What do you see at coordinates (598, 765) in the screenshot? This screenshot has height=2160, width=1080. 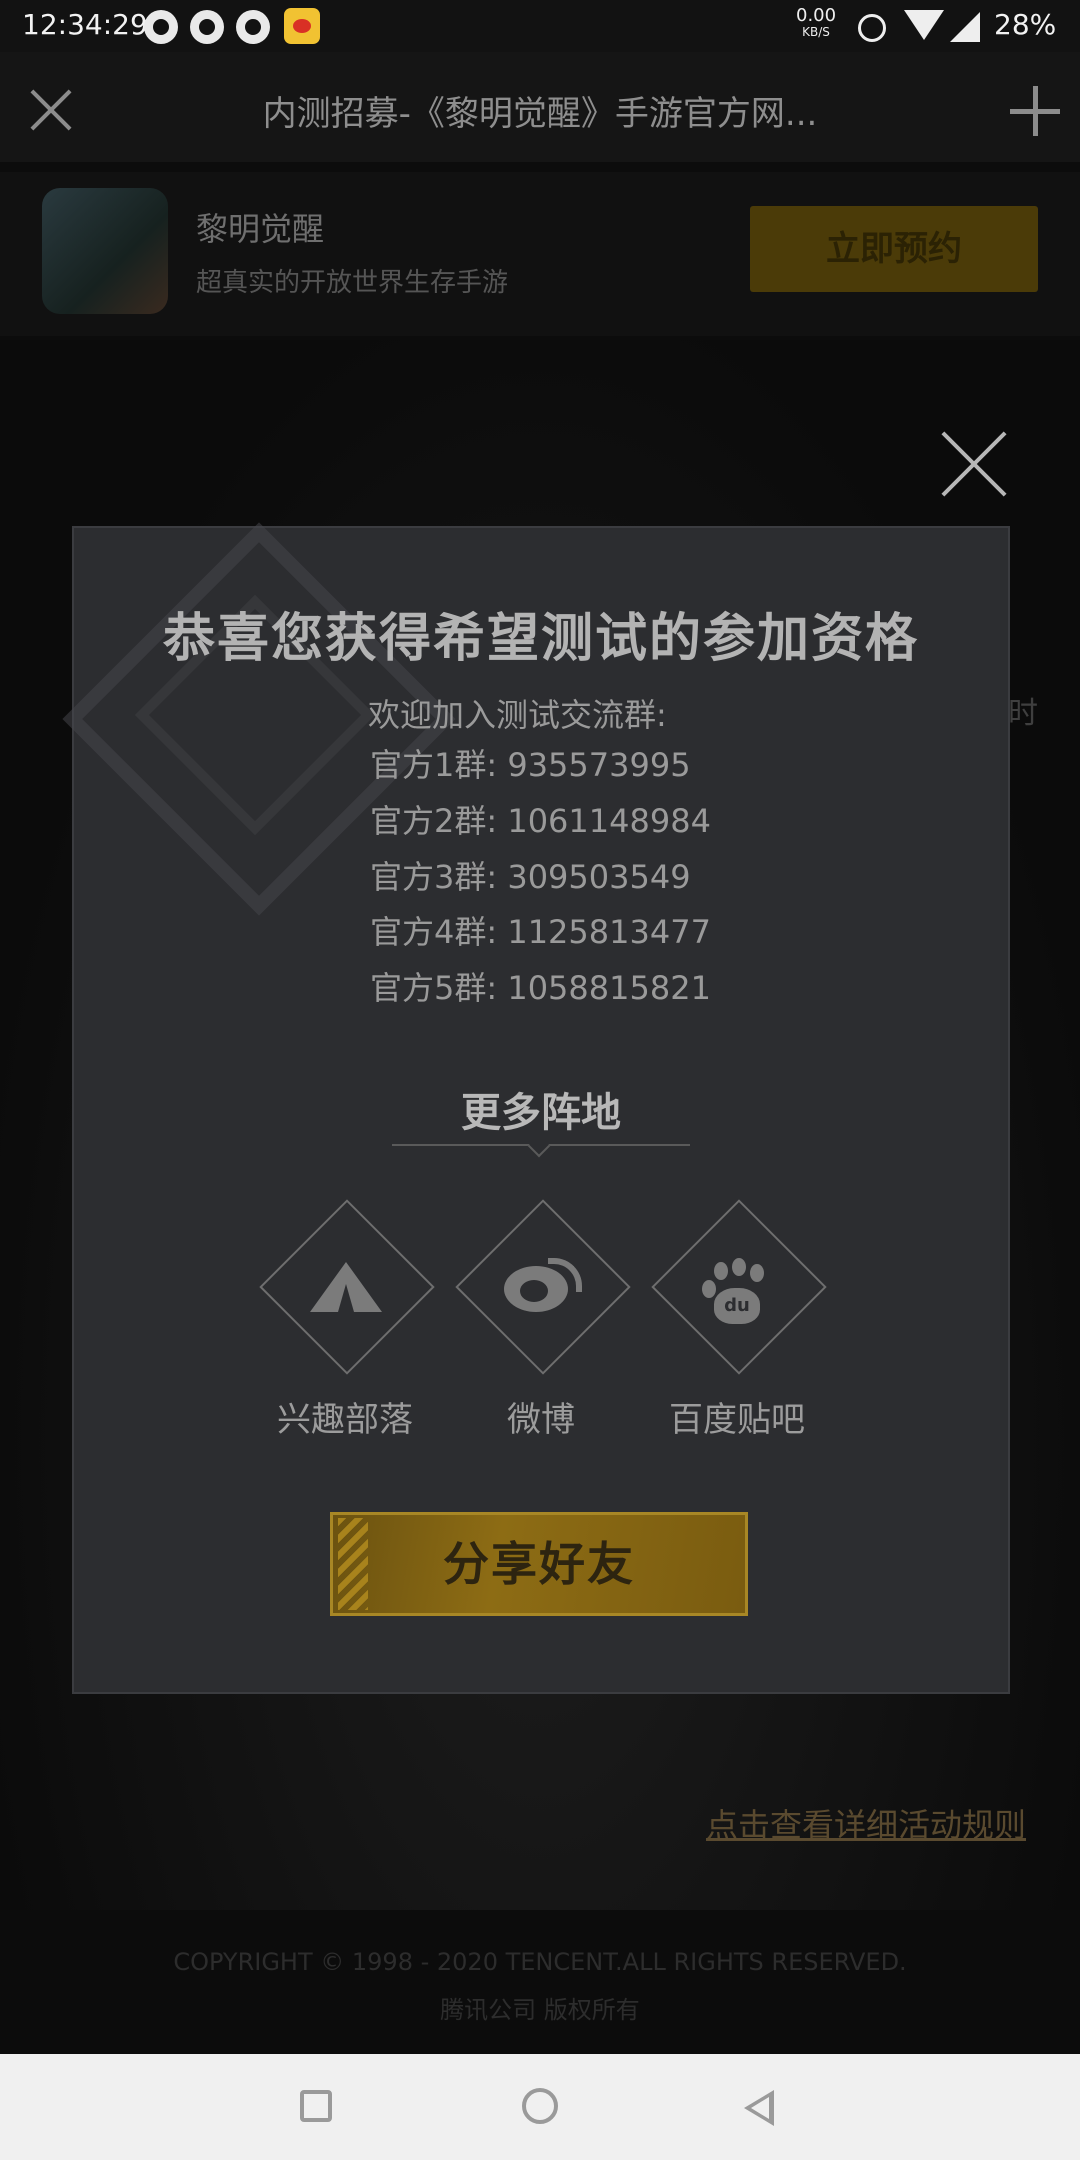 I see `group-number: 935573995` at bounding box center [598, 765].